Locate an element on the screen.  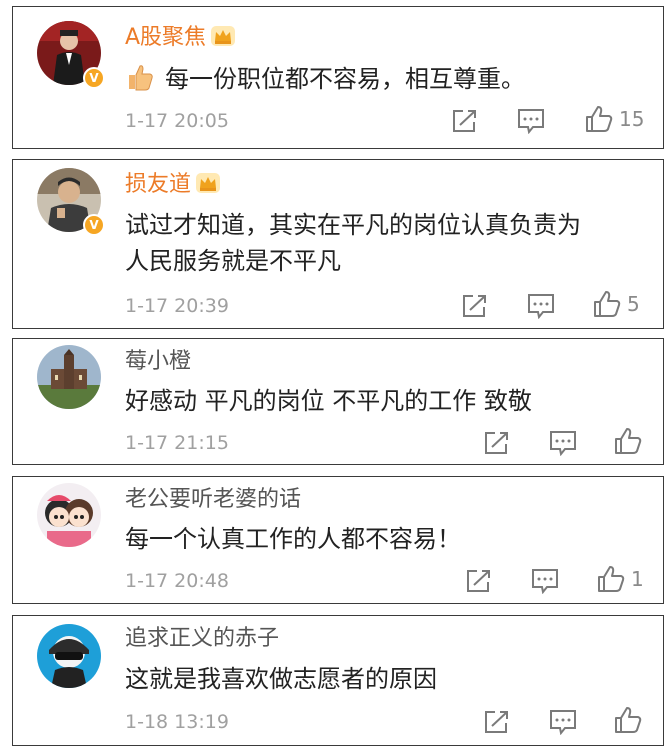
like-count: 15 is located at coordinates (632, 119).